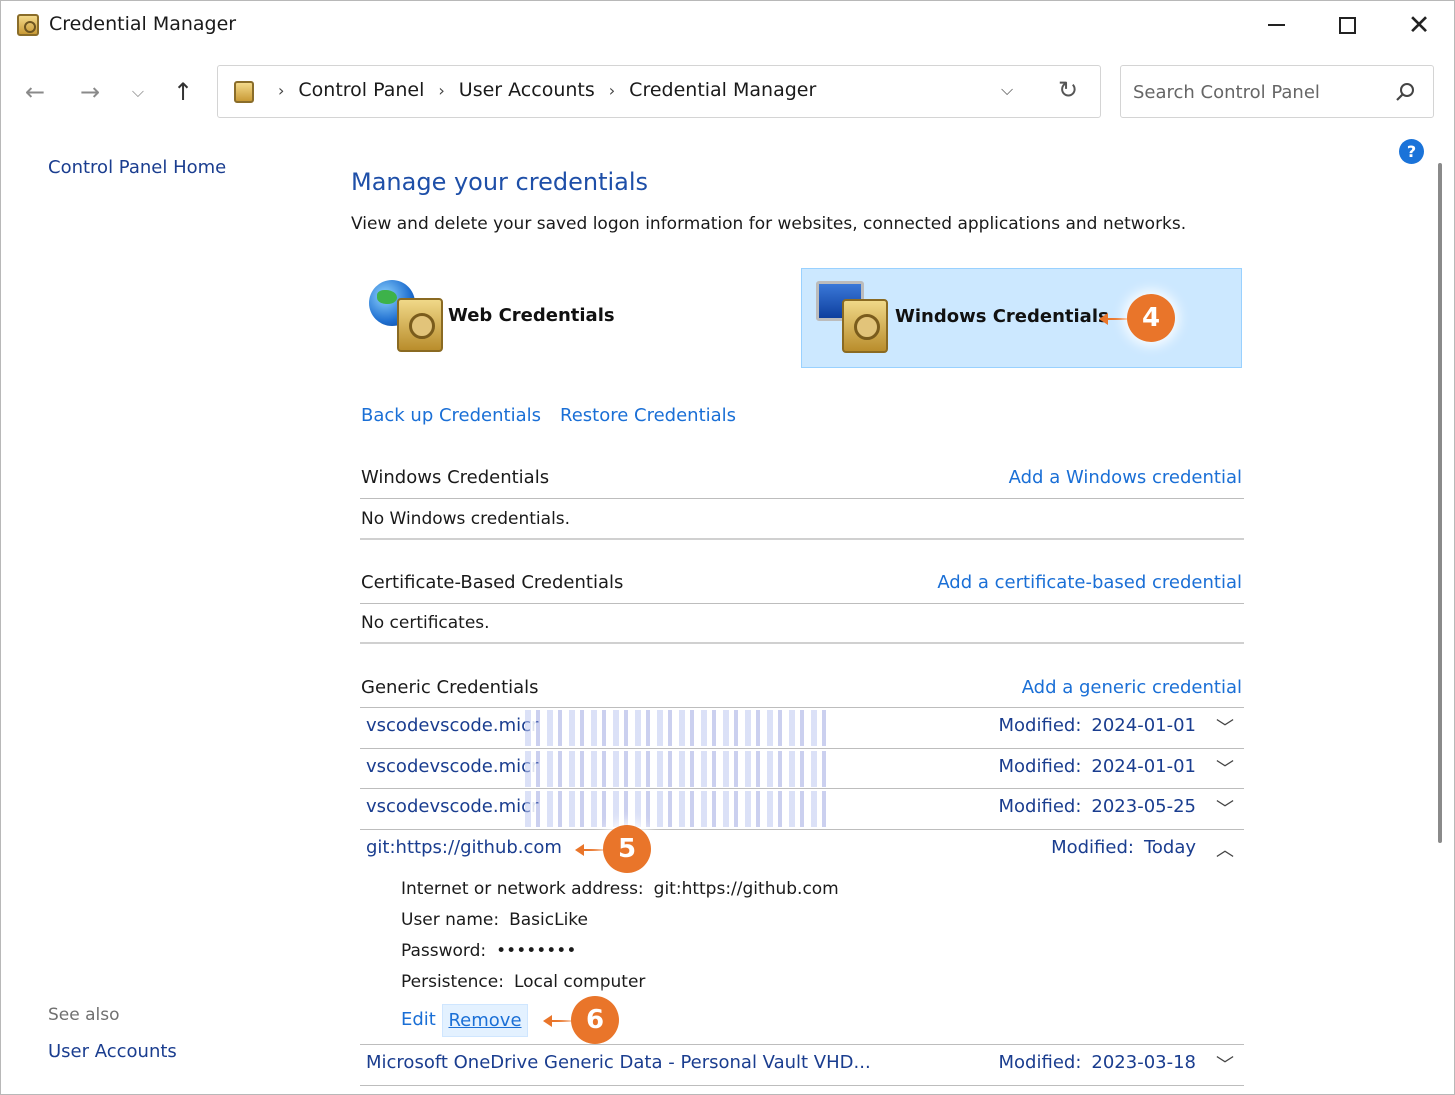 The width and height of the screenshot is (1455, 1095). I want to click on search-input, so click(1258, 92).